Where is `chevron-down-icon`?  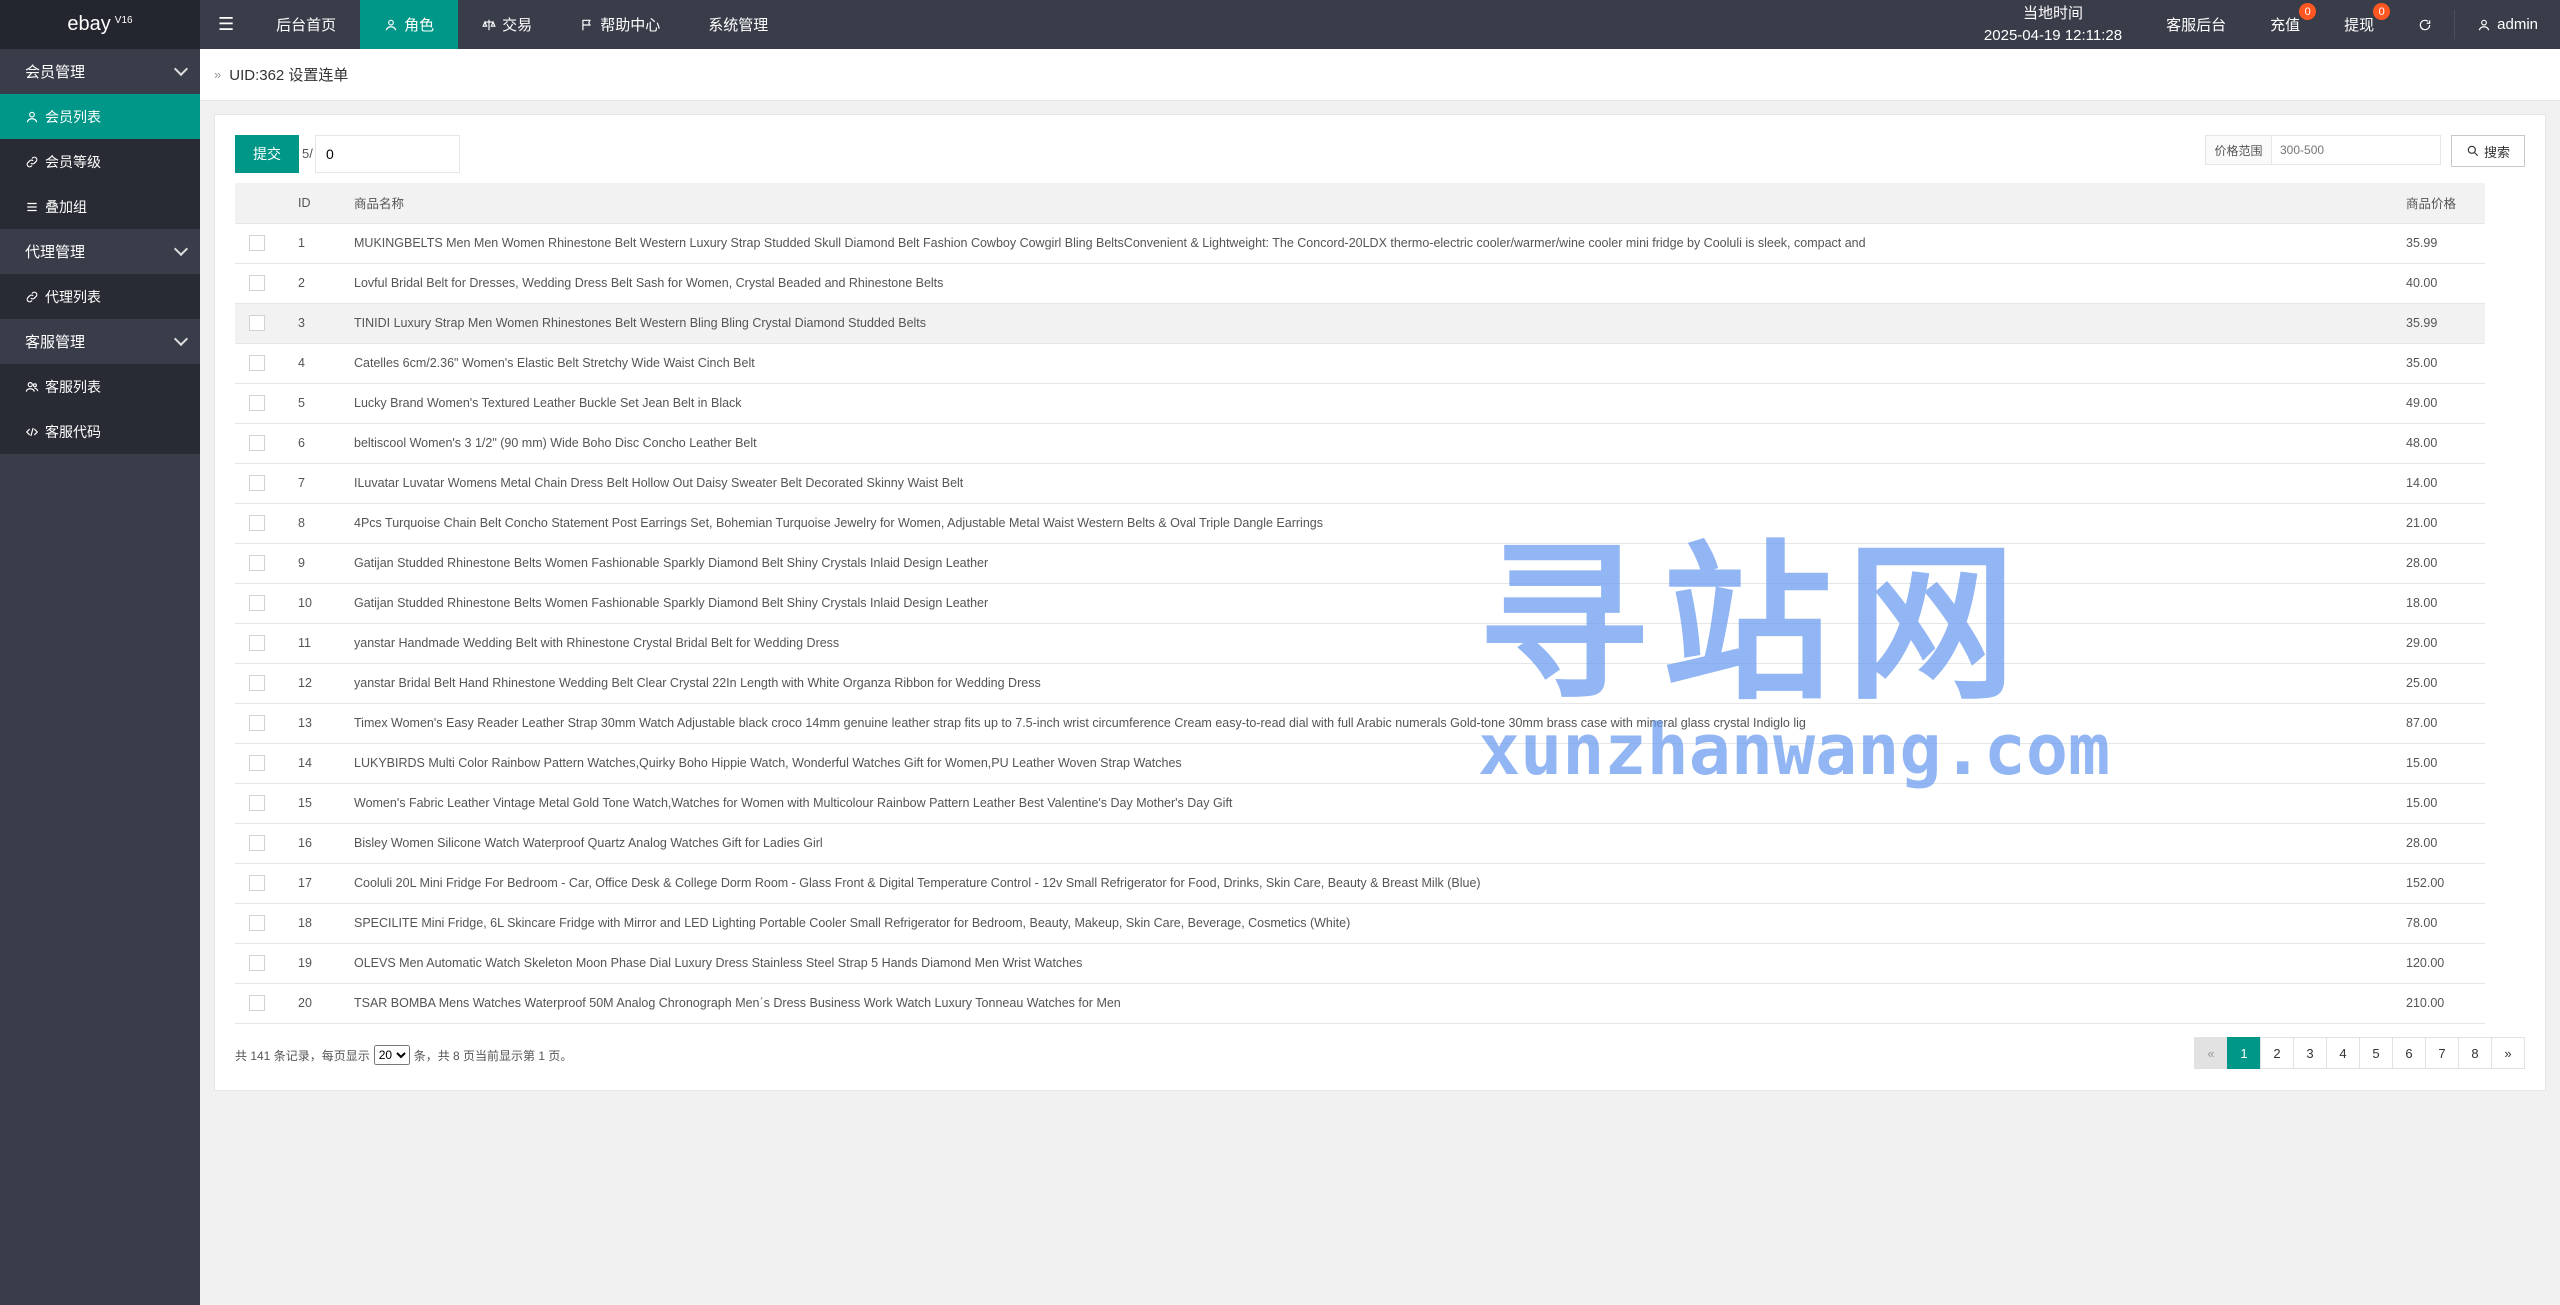 chevron-down-icon is located at coordinates (181, 249).